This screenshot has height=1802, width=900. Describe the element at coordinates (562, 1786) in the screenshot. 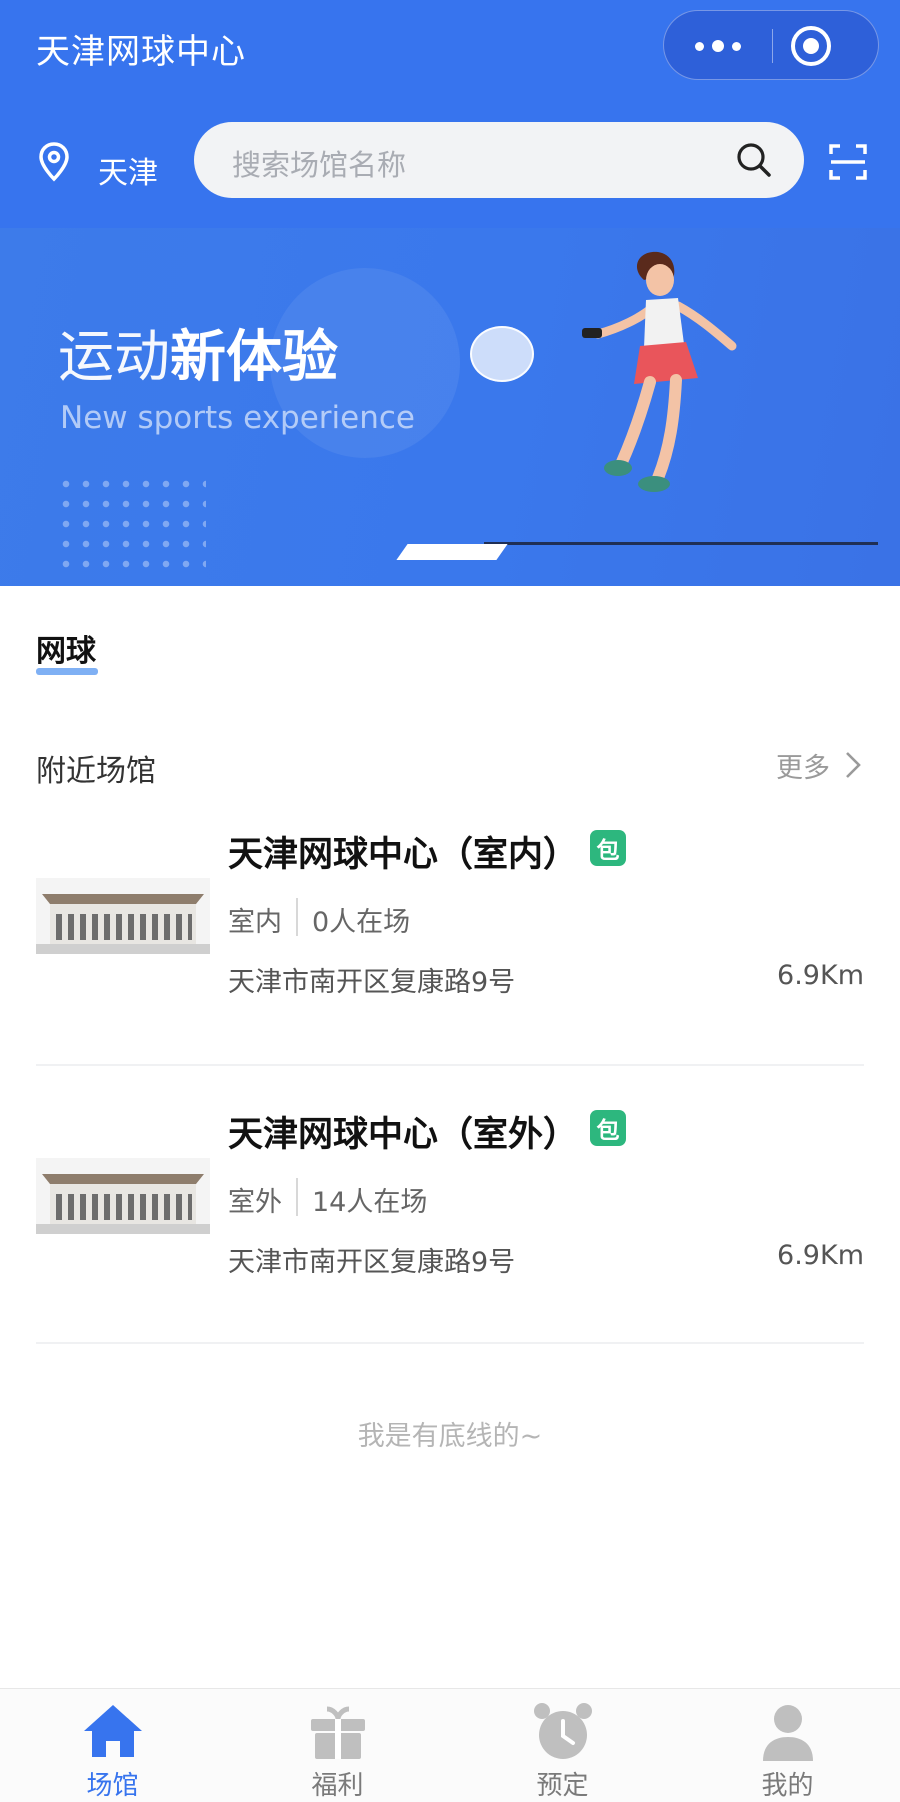

I see `tab-label: 预定` at that location.